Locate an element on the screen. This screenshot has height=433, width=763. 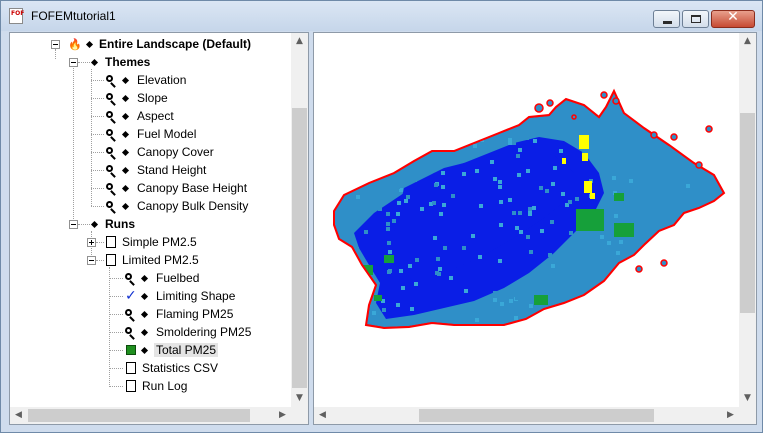
tree-item-label: Smoldering PM25 is located at coordinates (204, 332).